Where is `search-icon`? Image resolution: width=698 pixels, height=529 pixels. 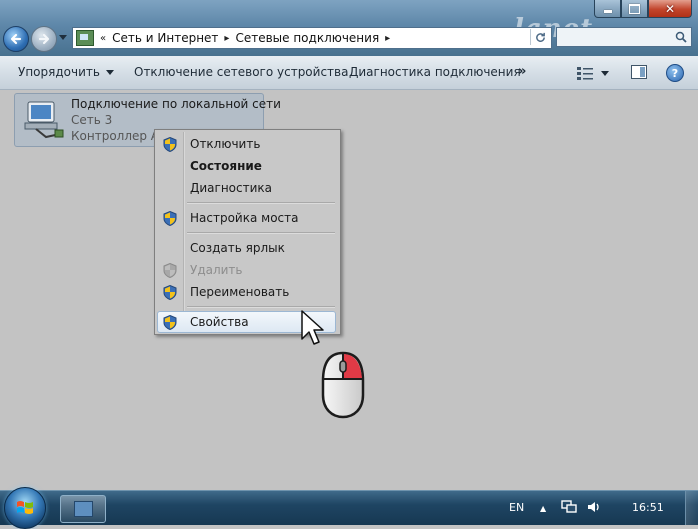
search-icon is located at coordinates (681, 37).